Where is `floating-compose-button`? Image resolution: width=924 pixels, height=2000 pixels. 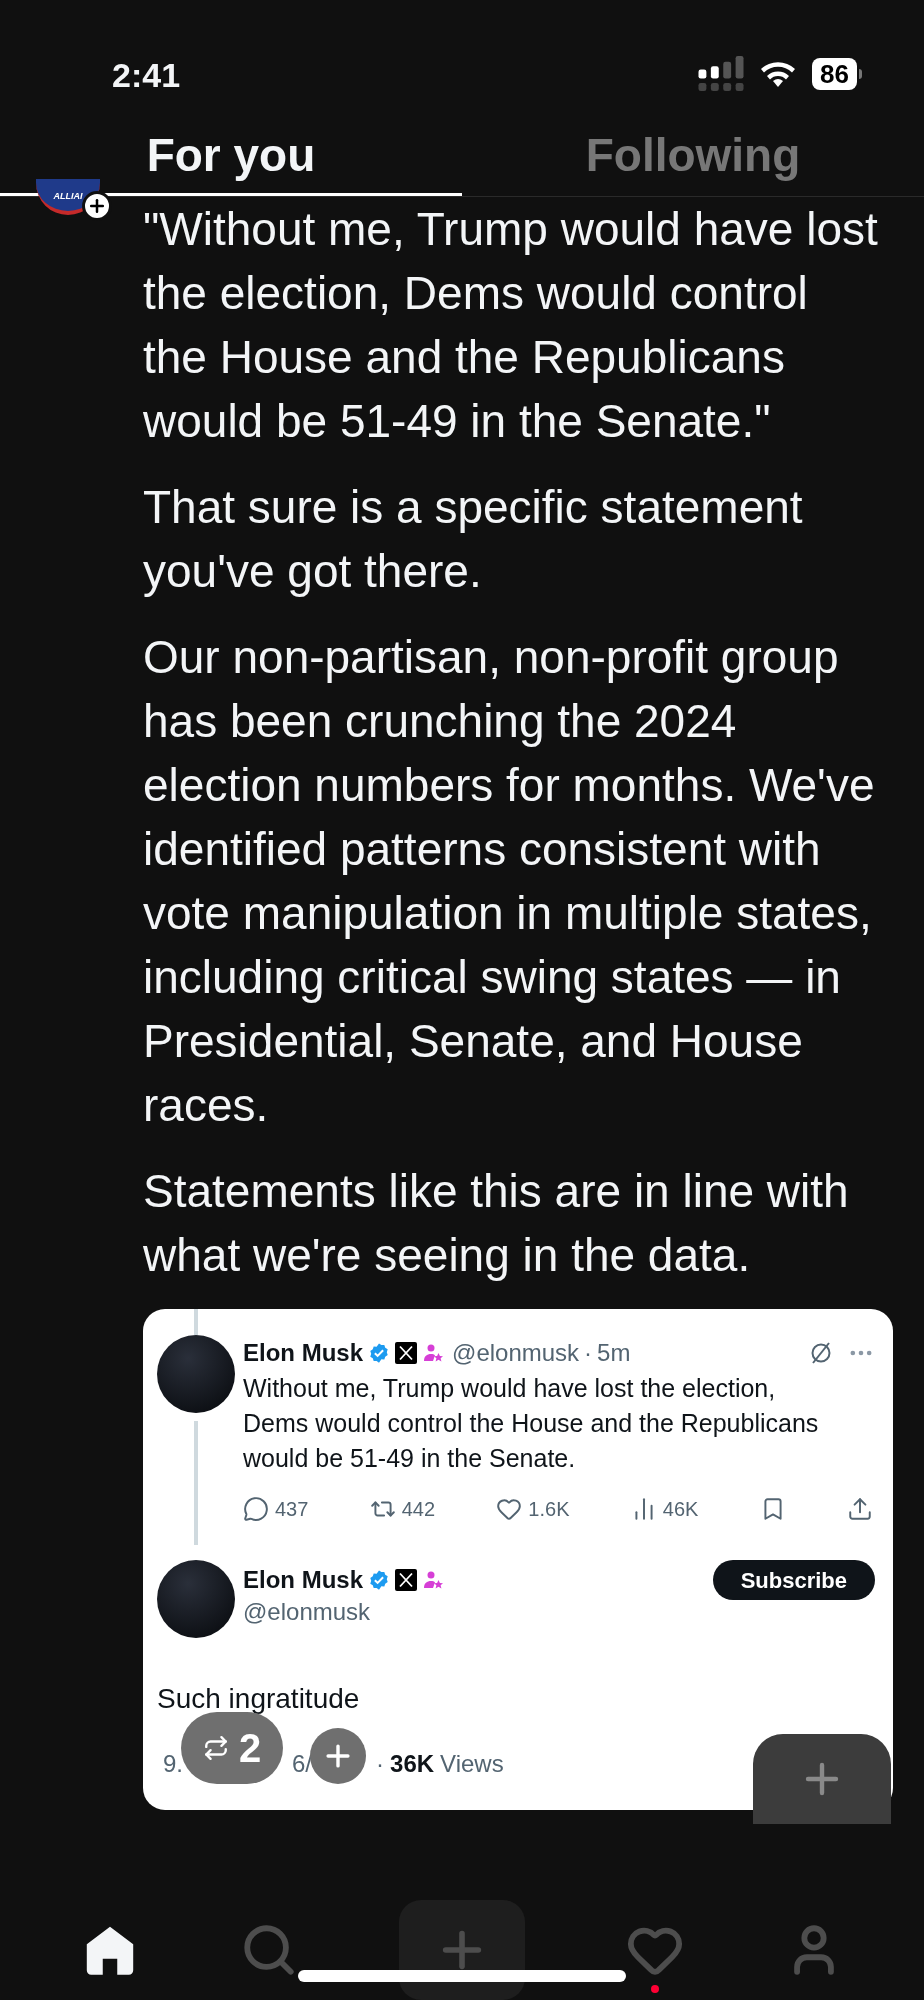 floating-compose-button is located at coordinates (822, 1779).